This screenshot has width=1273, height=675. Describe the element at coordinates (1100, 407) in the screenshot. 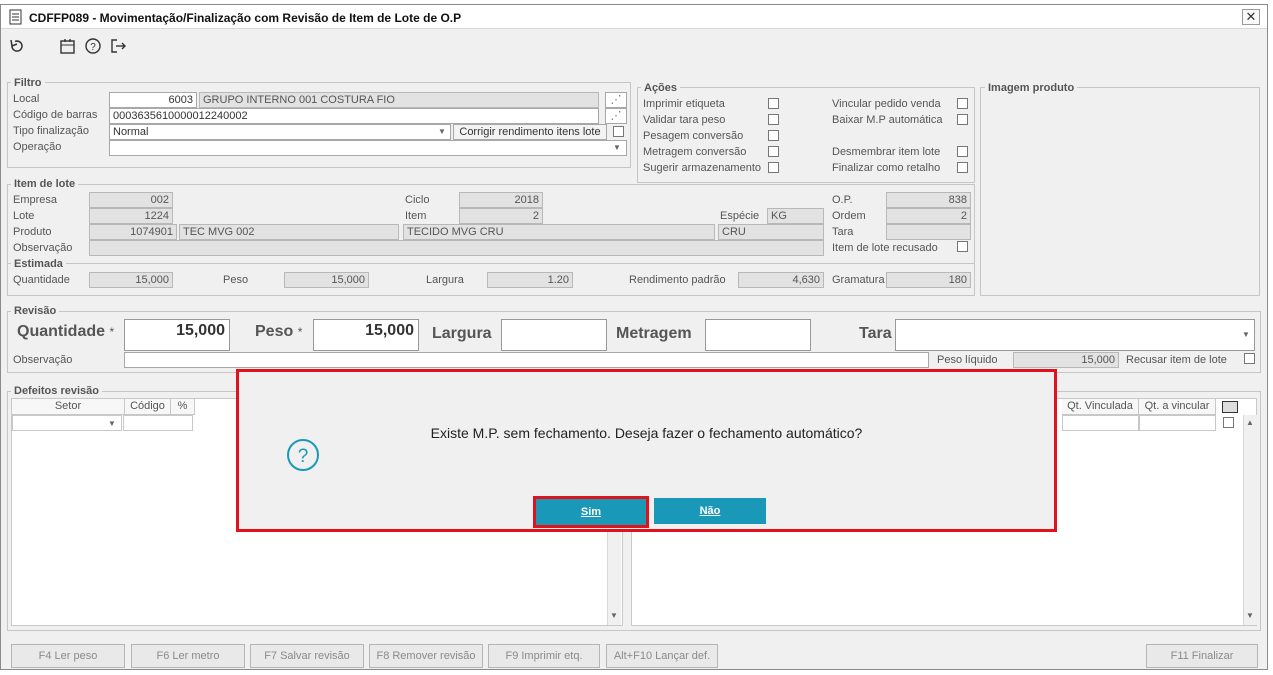

I see `column-header-qt-vinculada: Qt. Vinculada` at that location.